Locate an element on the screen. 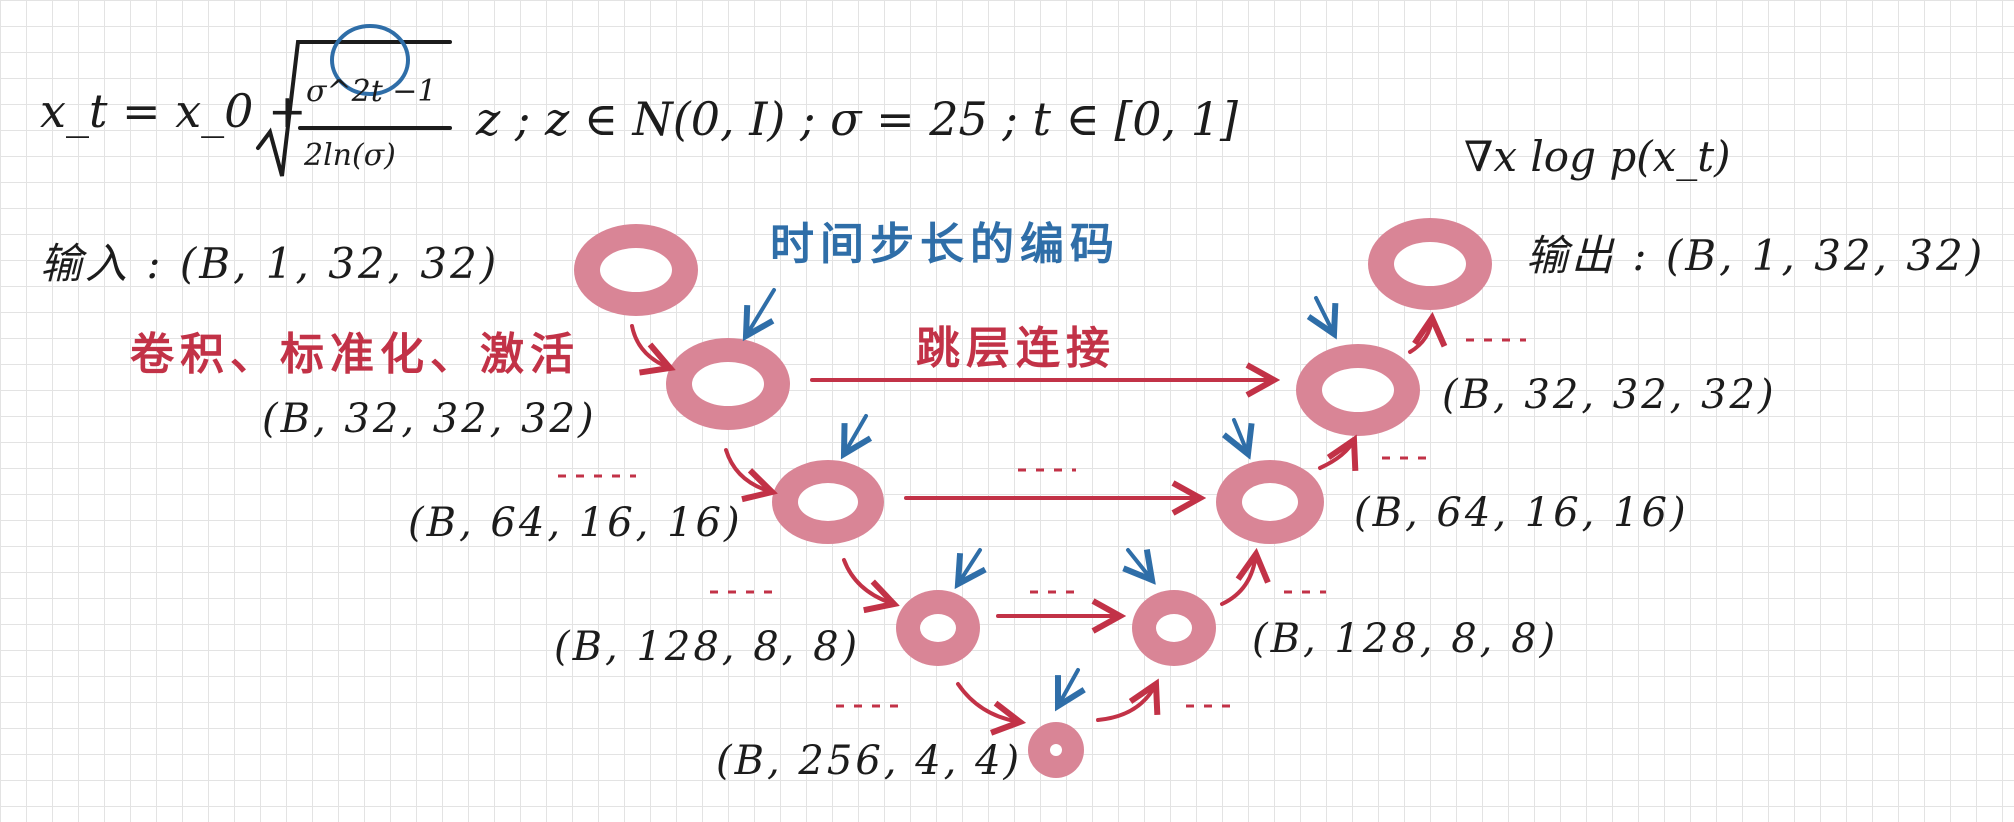 The width and height of the screenshot is (2014, 822). input-label: 输入 : (B, 1, 32, 32) is located at coordinates (270, 263).